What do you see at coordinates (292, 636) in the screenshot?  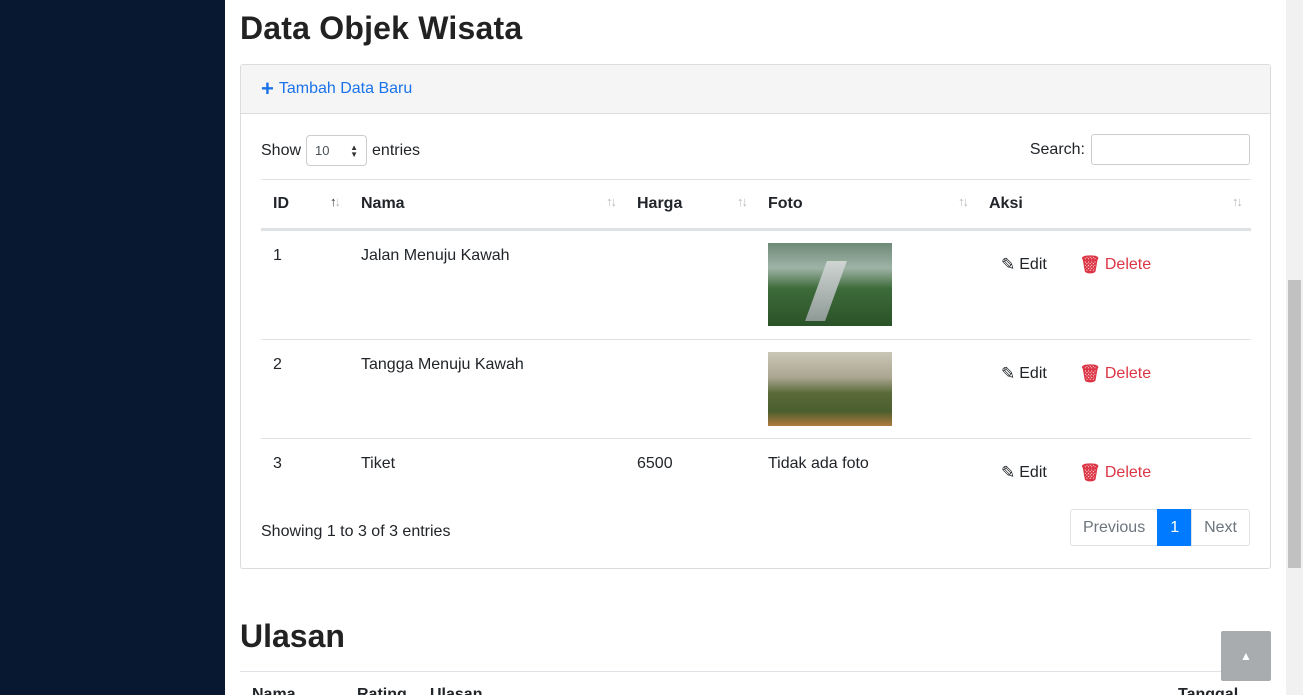 I see `reviews-title: Ulasan` at bounding box center [292, 636].